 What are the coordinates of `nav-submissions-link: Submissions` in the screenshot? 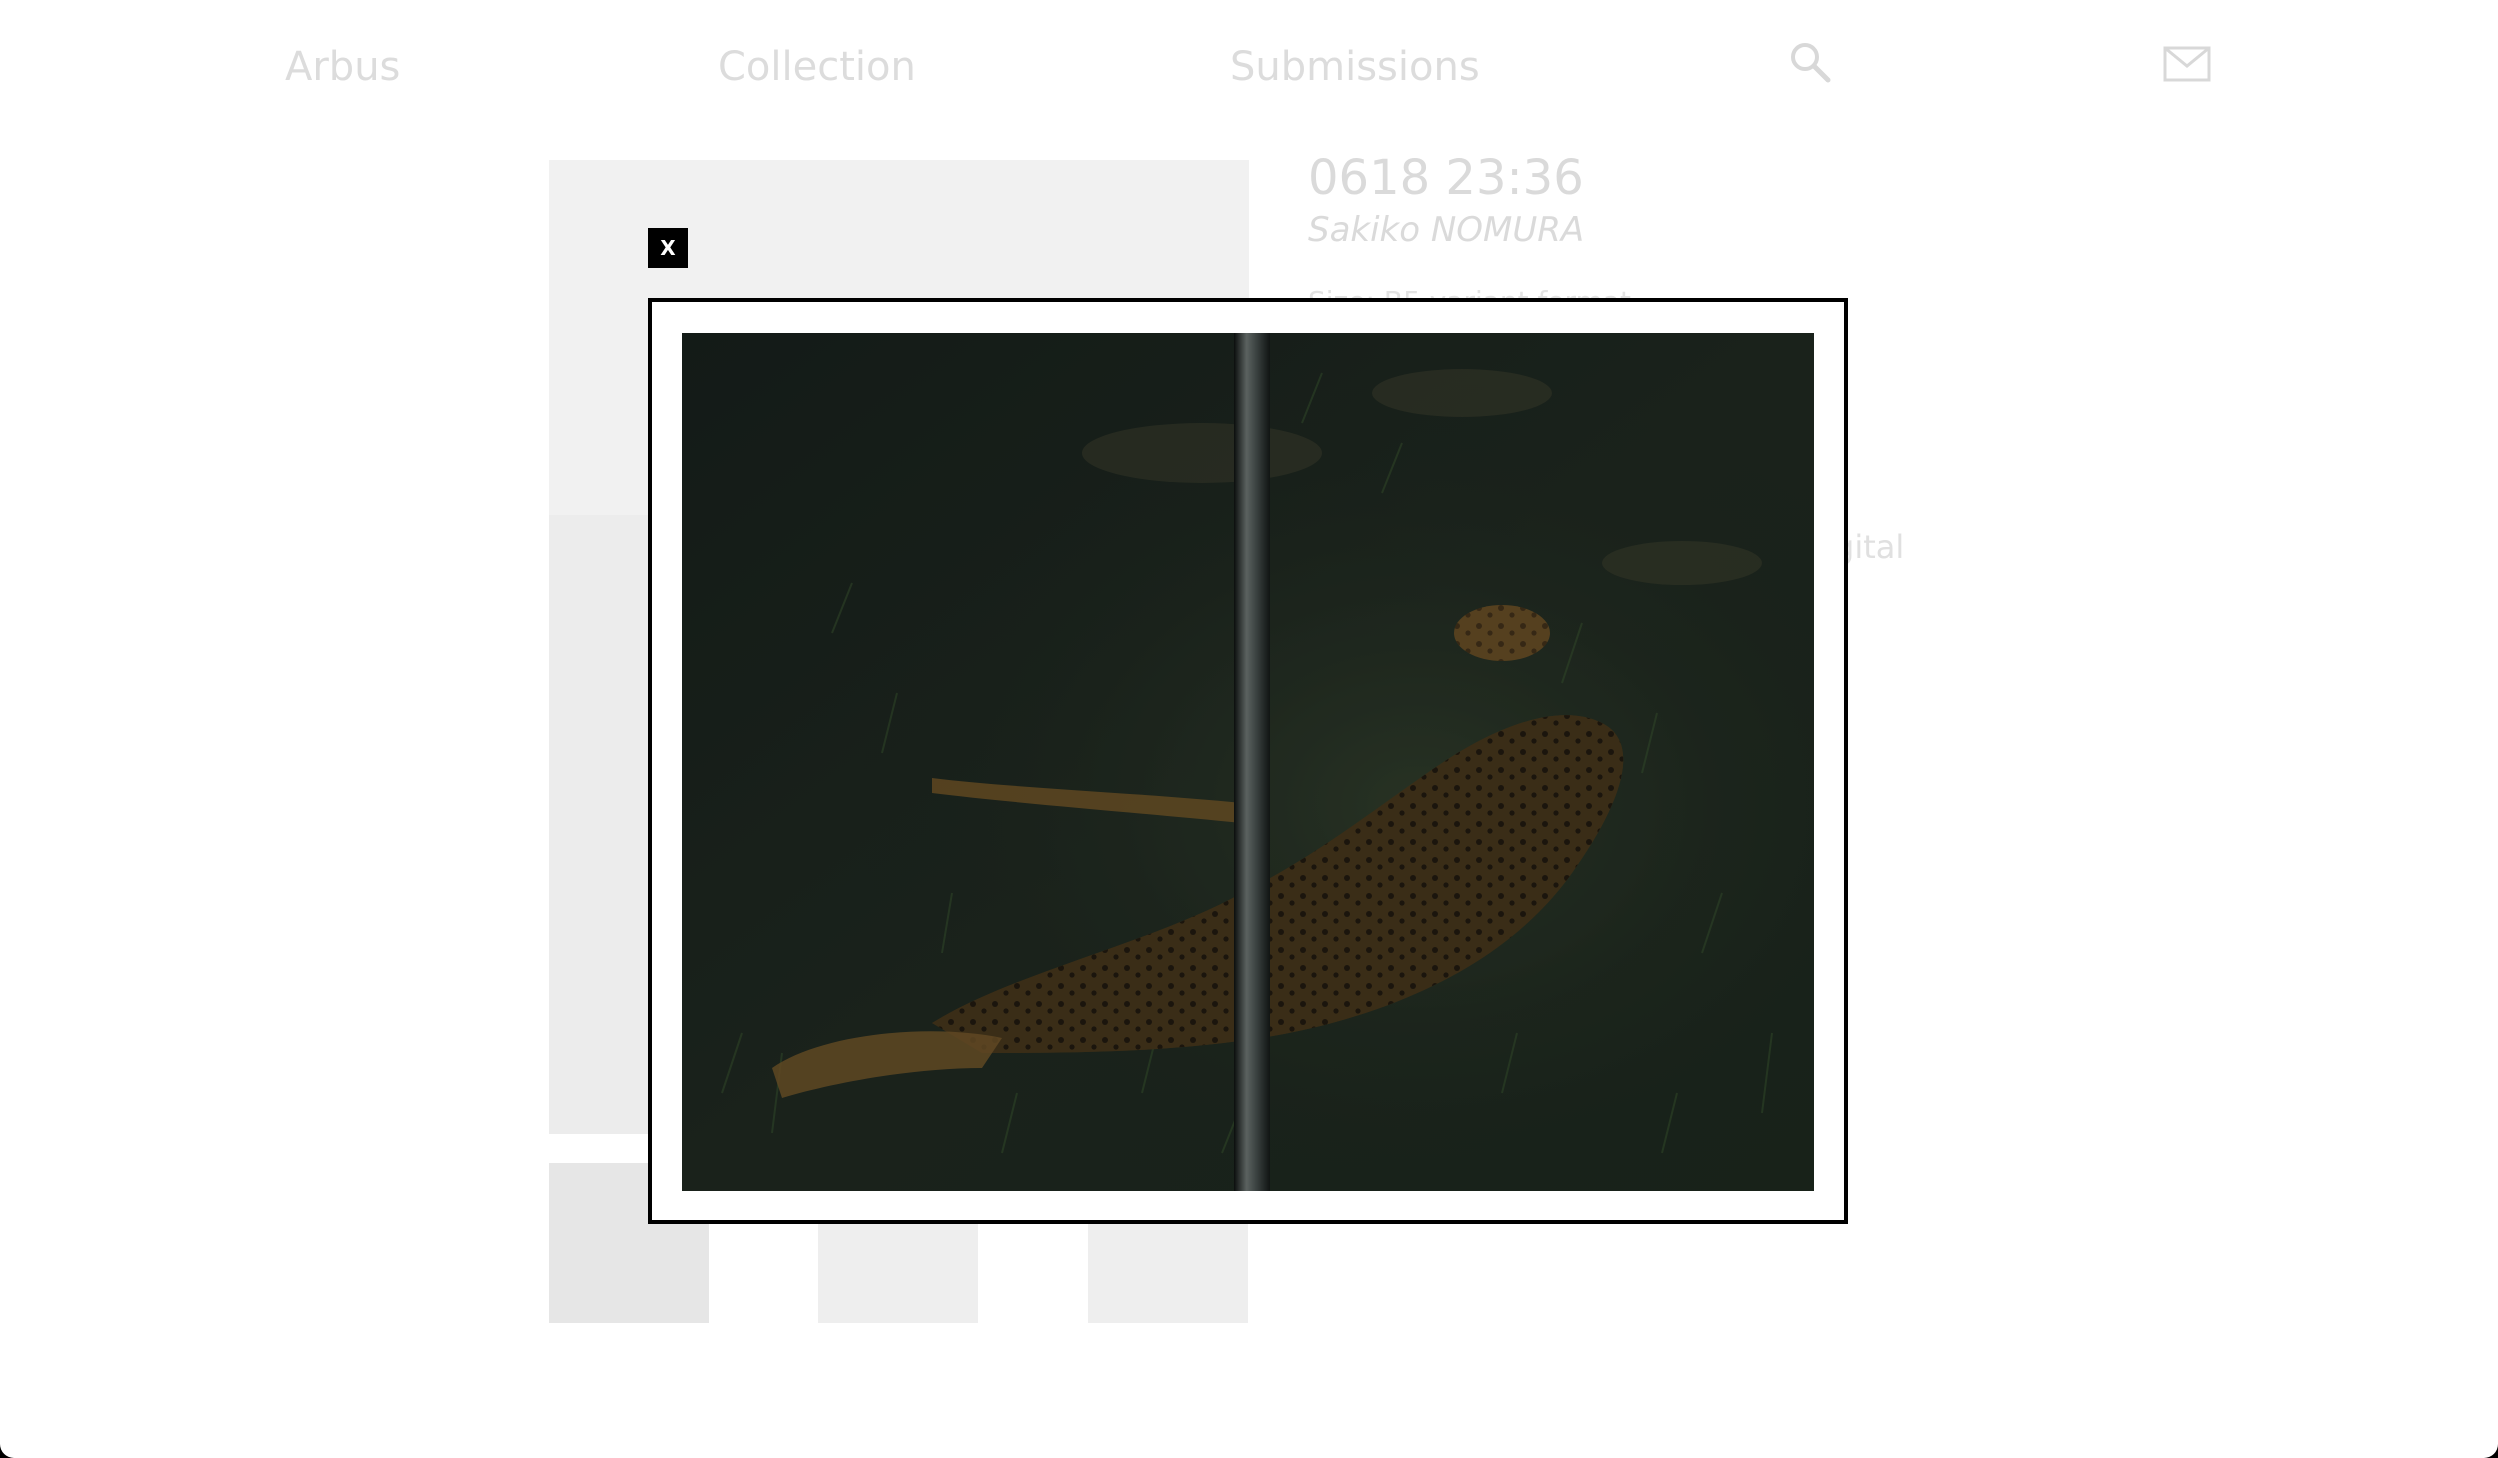 It's located at (1355, 67).